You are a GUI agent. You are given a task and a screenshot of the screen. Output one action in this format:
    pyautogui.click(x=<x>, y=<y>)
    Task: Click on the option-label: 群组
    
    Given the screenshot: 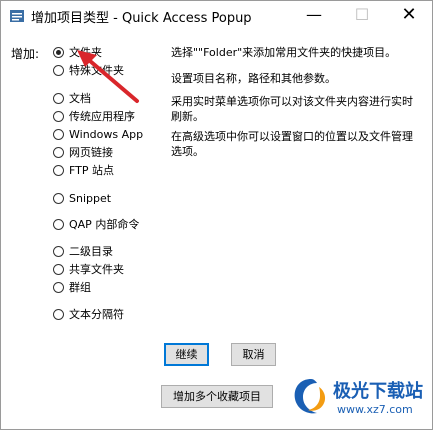 What is the action you would take?
    pyautogui.click(x=80, y=287)
    